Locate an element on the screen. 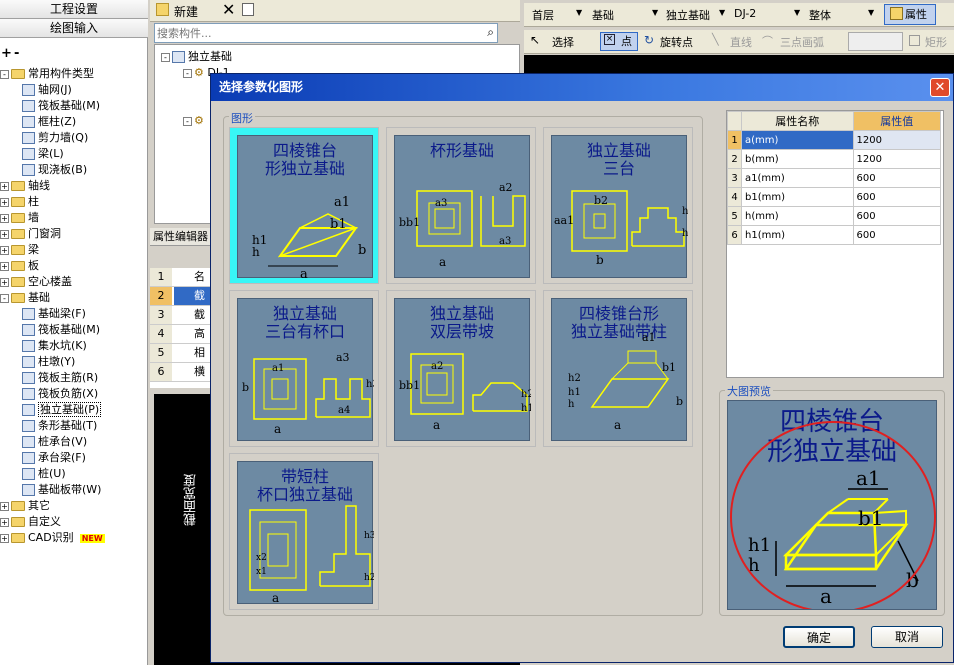 This screenshot has height=665, width=954. tree-item: 框柱(Z) is located at coordinates (49, 122).